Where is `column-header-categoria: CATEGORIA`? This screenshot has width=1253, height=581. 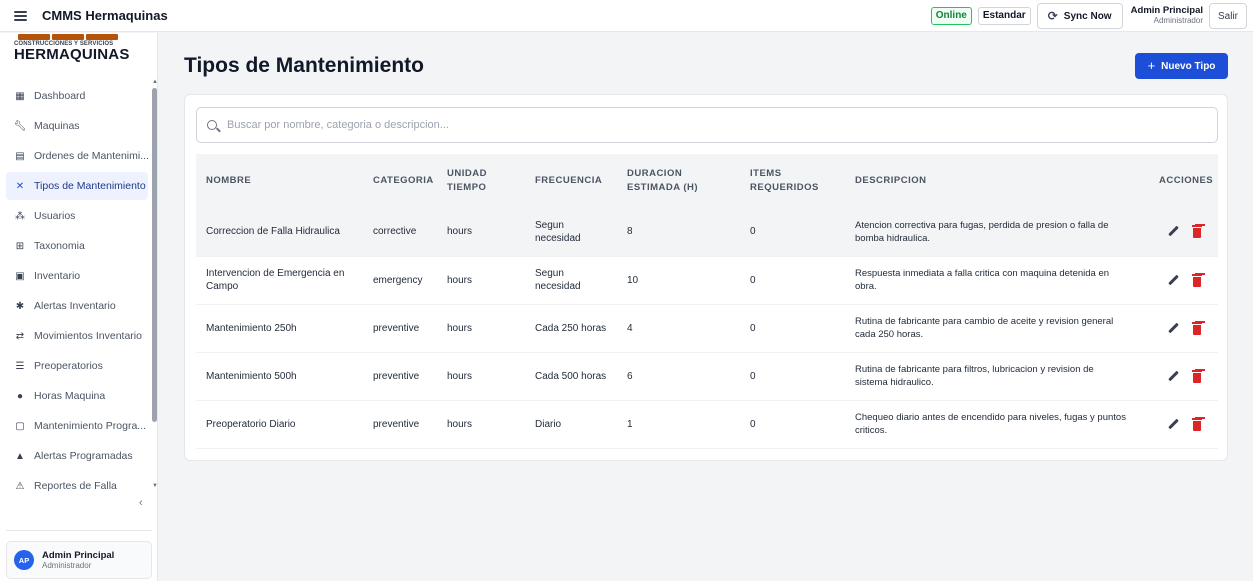 column-header-categoria: CATEGORIA is located at coordinates (400, 181).